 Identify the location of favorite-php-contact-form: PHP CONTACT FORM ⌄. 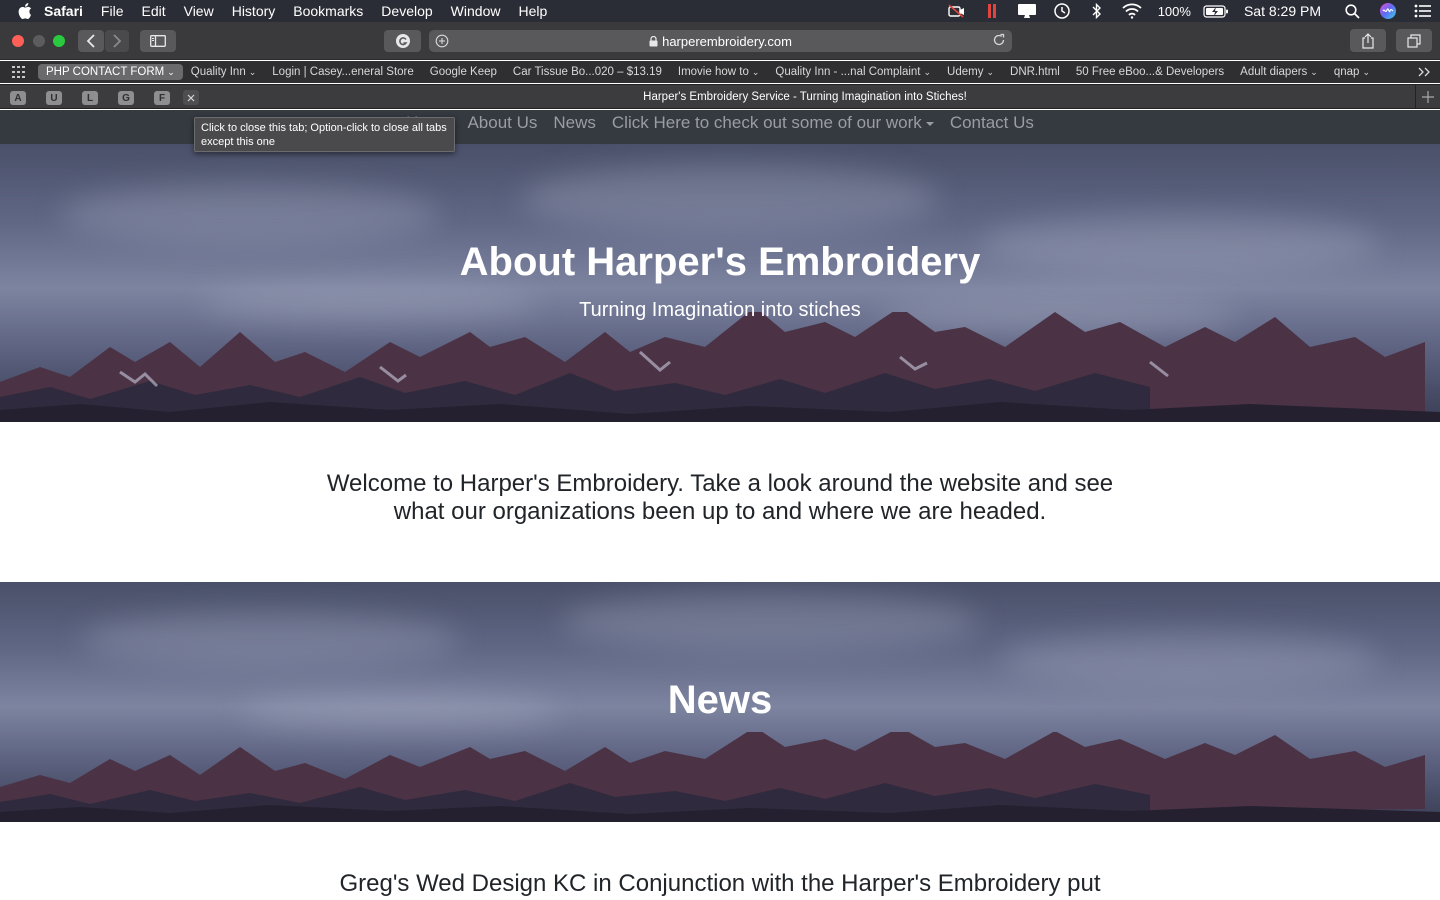
(110, 72).